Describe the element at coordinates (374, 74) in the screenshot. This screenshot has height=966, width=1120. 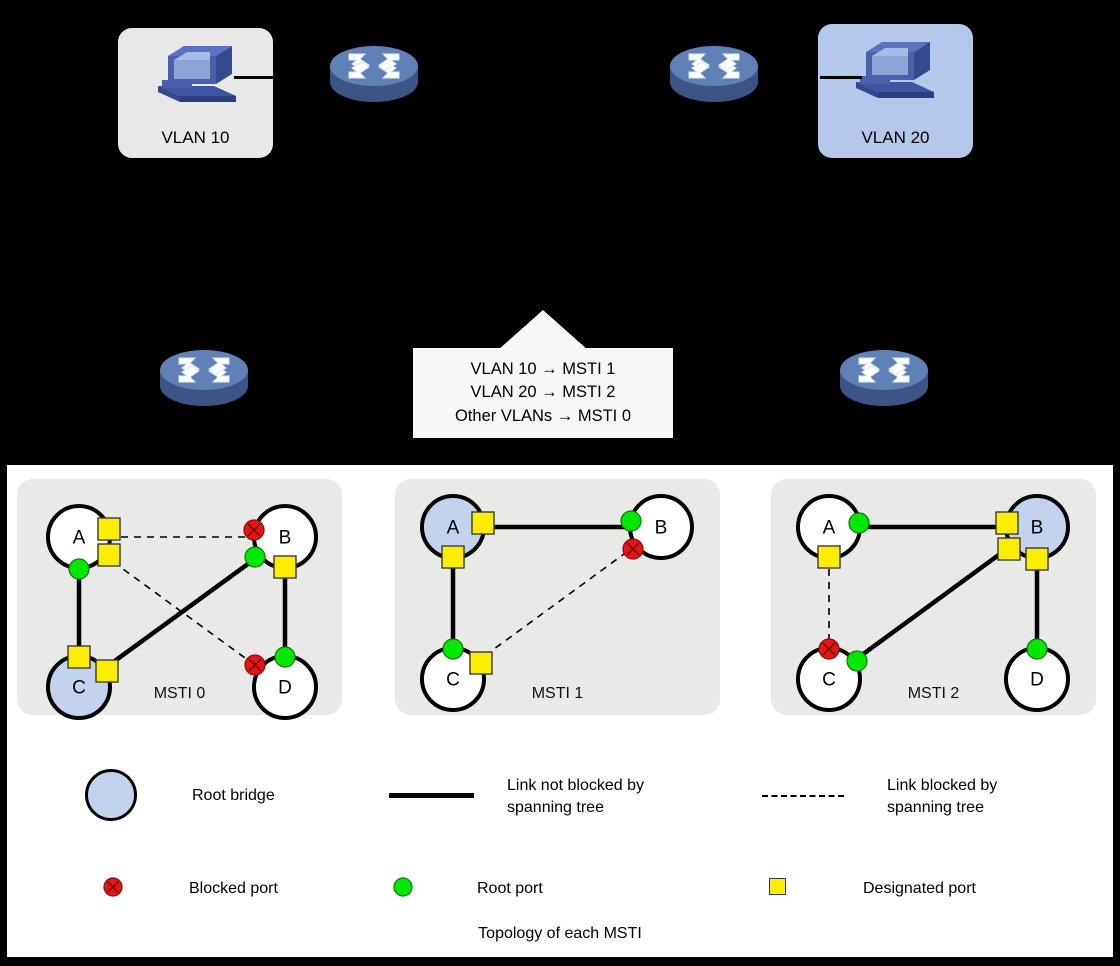
I see `switch-icon-top-left` at that location.